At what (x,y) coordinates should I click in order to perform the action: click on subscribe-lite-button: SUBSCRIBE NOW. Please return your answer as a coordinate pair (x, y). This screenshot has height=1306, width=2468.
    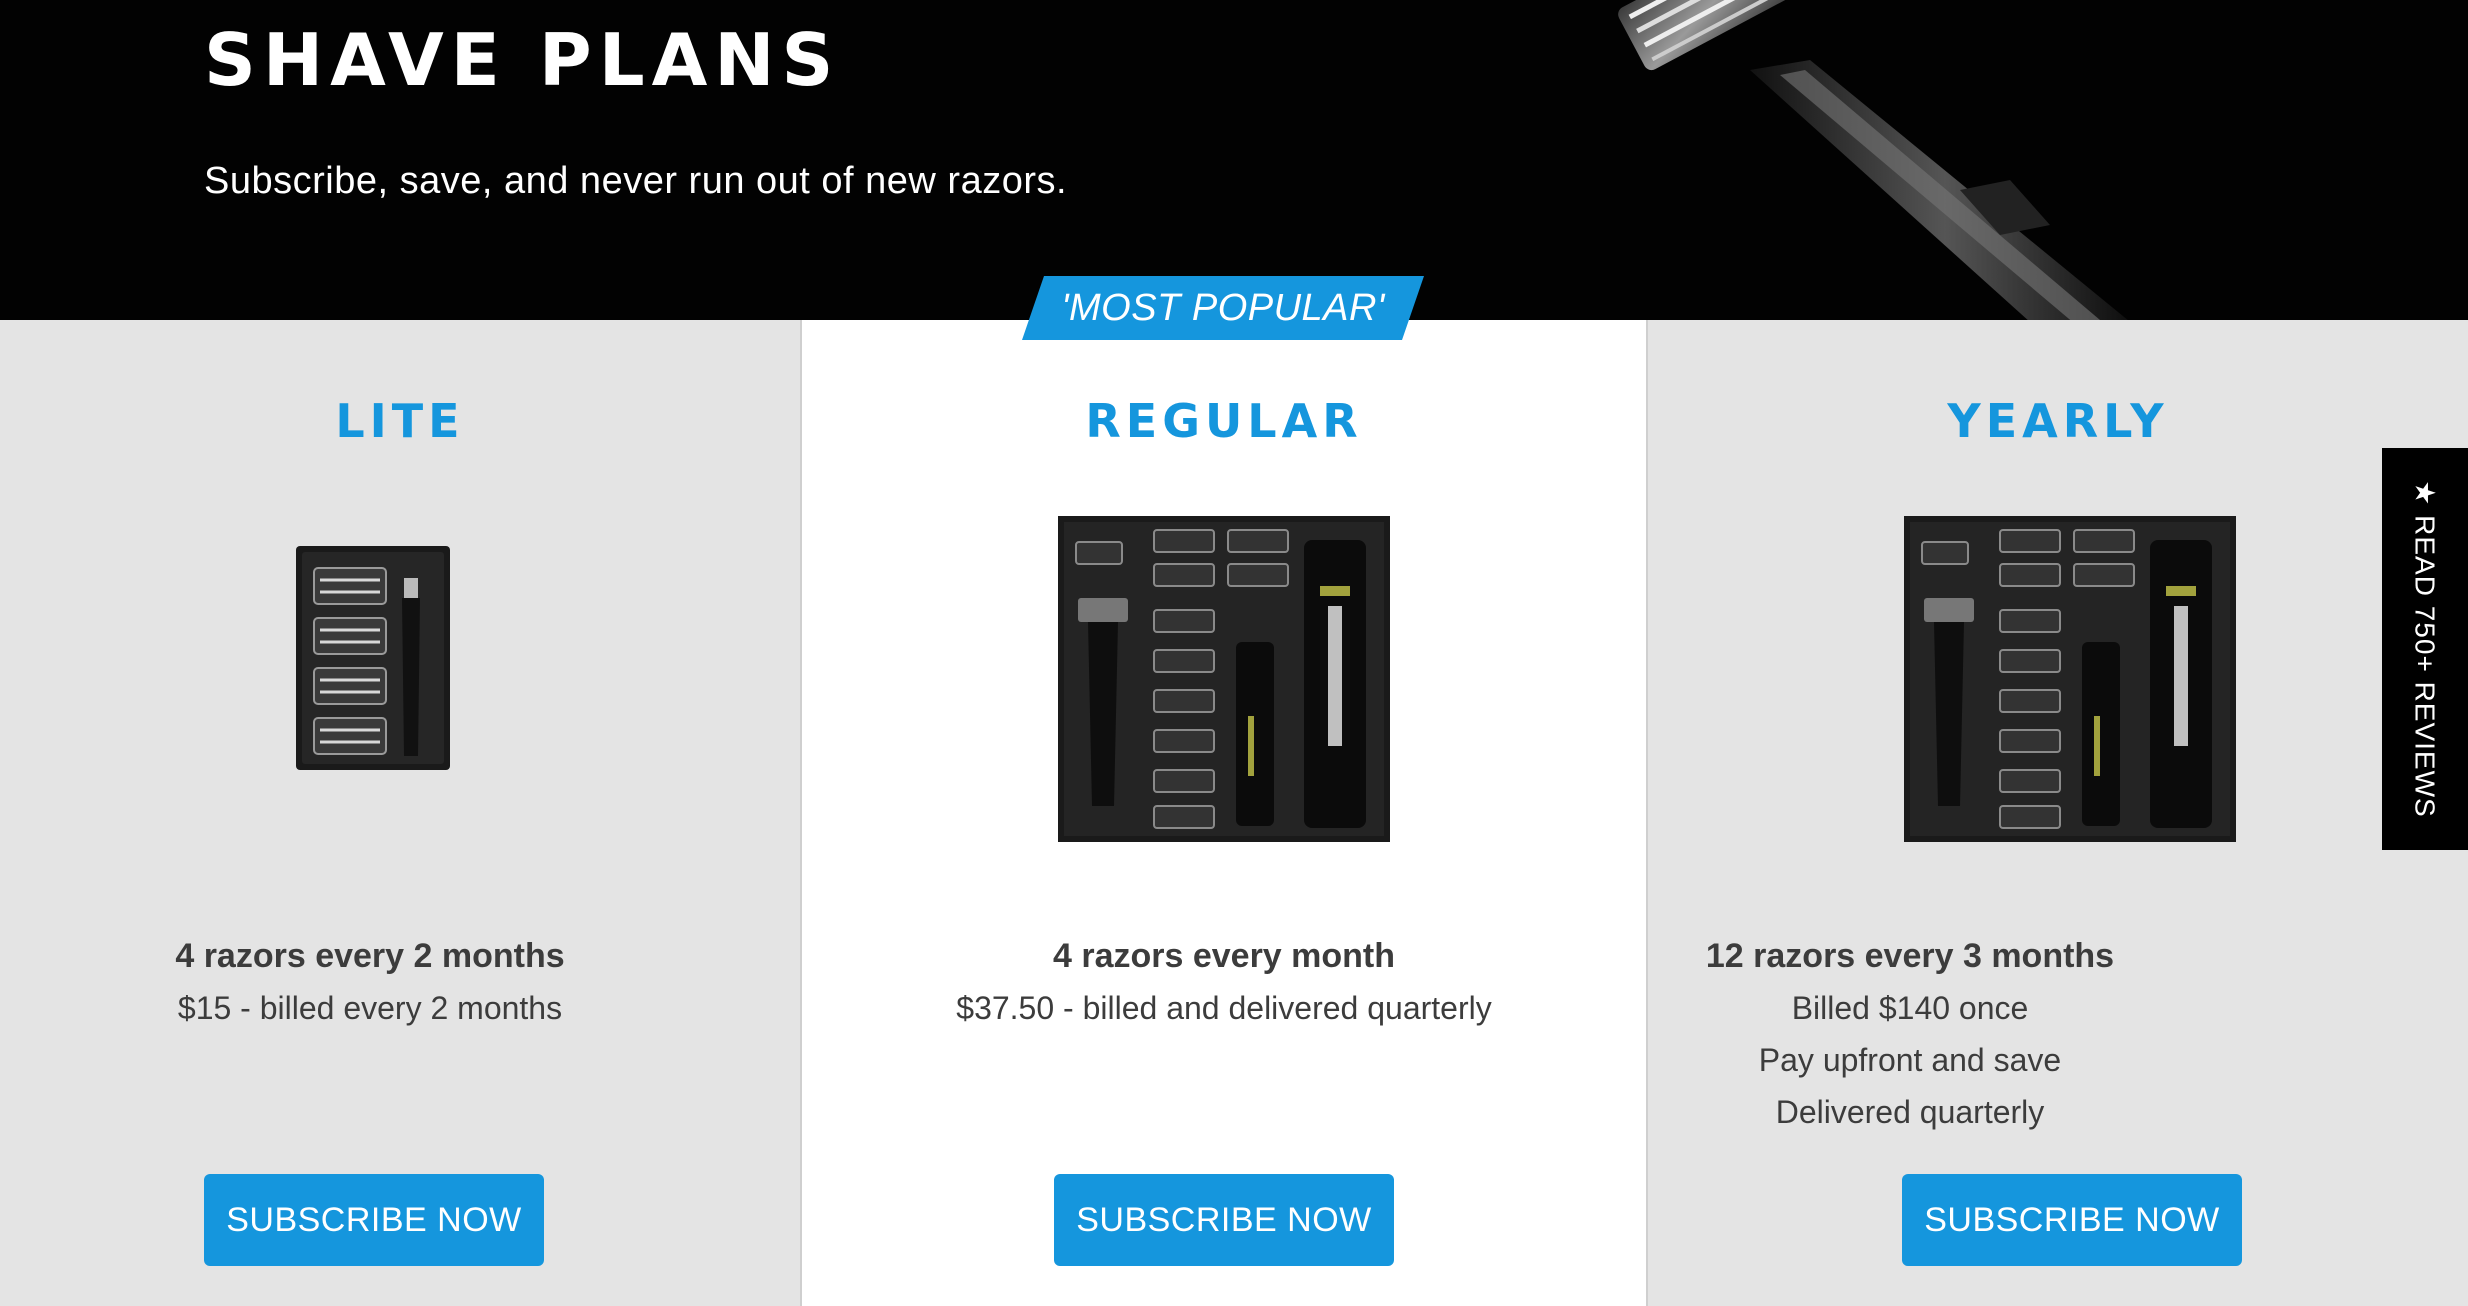
    Looking at the image, I should click on (374, 1220).